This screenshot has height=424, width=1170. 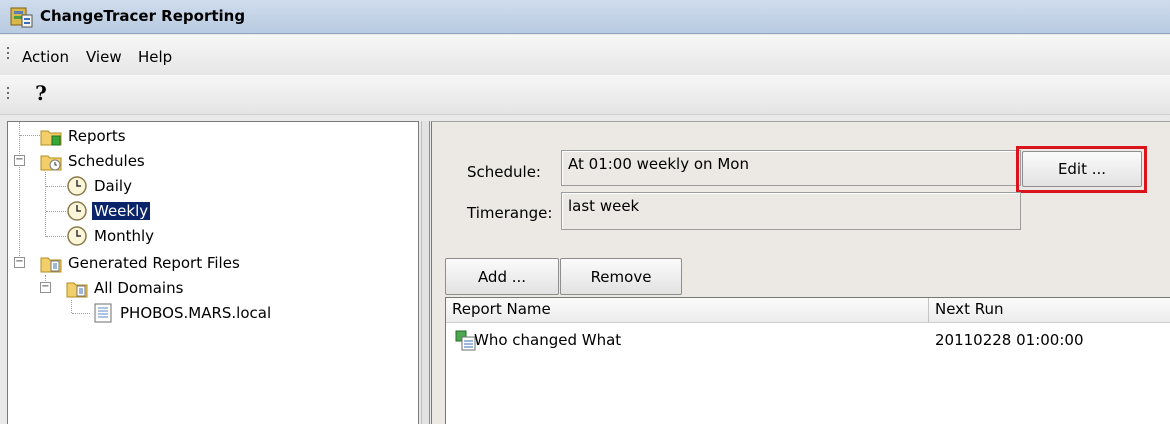 I want to click on menu-bar: Action View Help, so click(x=585, y=55).